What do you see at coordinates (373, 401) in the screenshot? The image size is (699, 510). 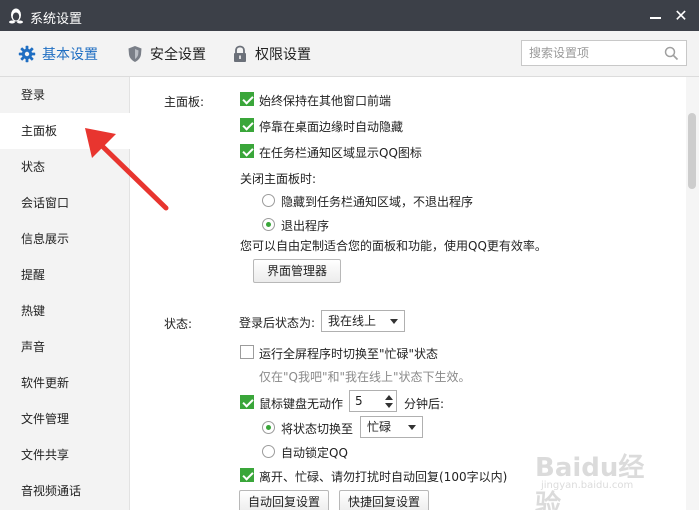 I see `idle-minutes-stepper: 5` at bounding box center [373, 401].